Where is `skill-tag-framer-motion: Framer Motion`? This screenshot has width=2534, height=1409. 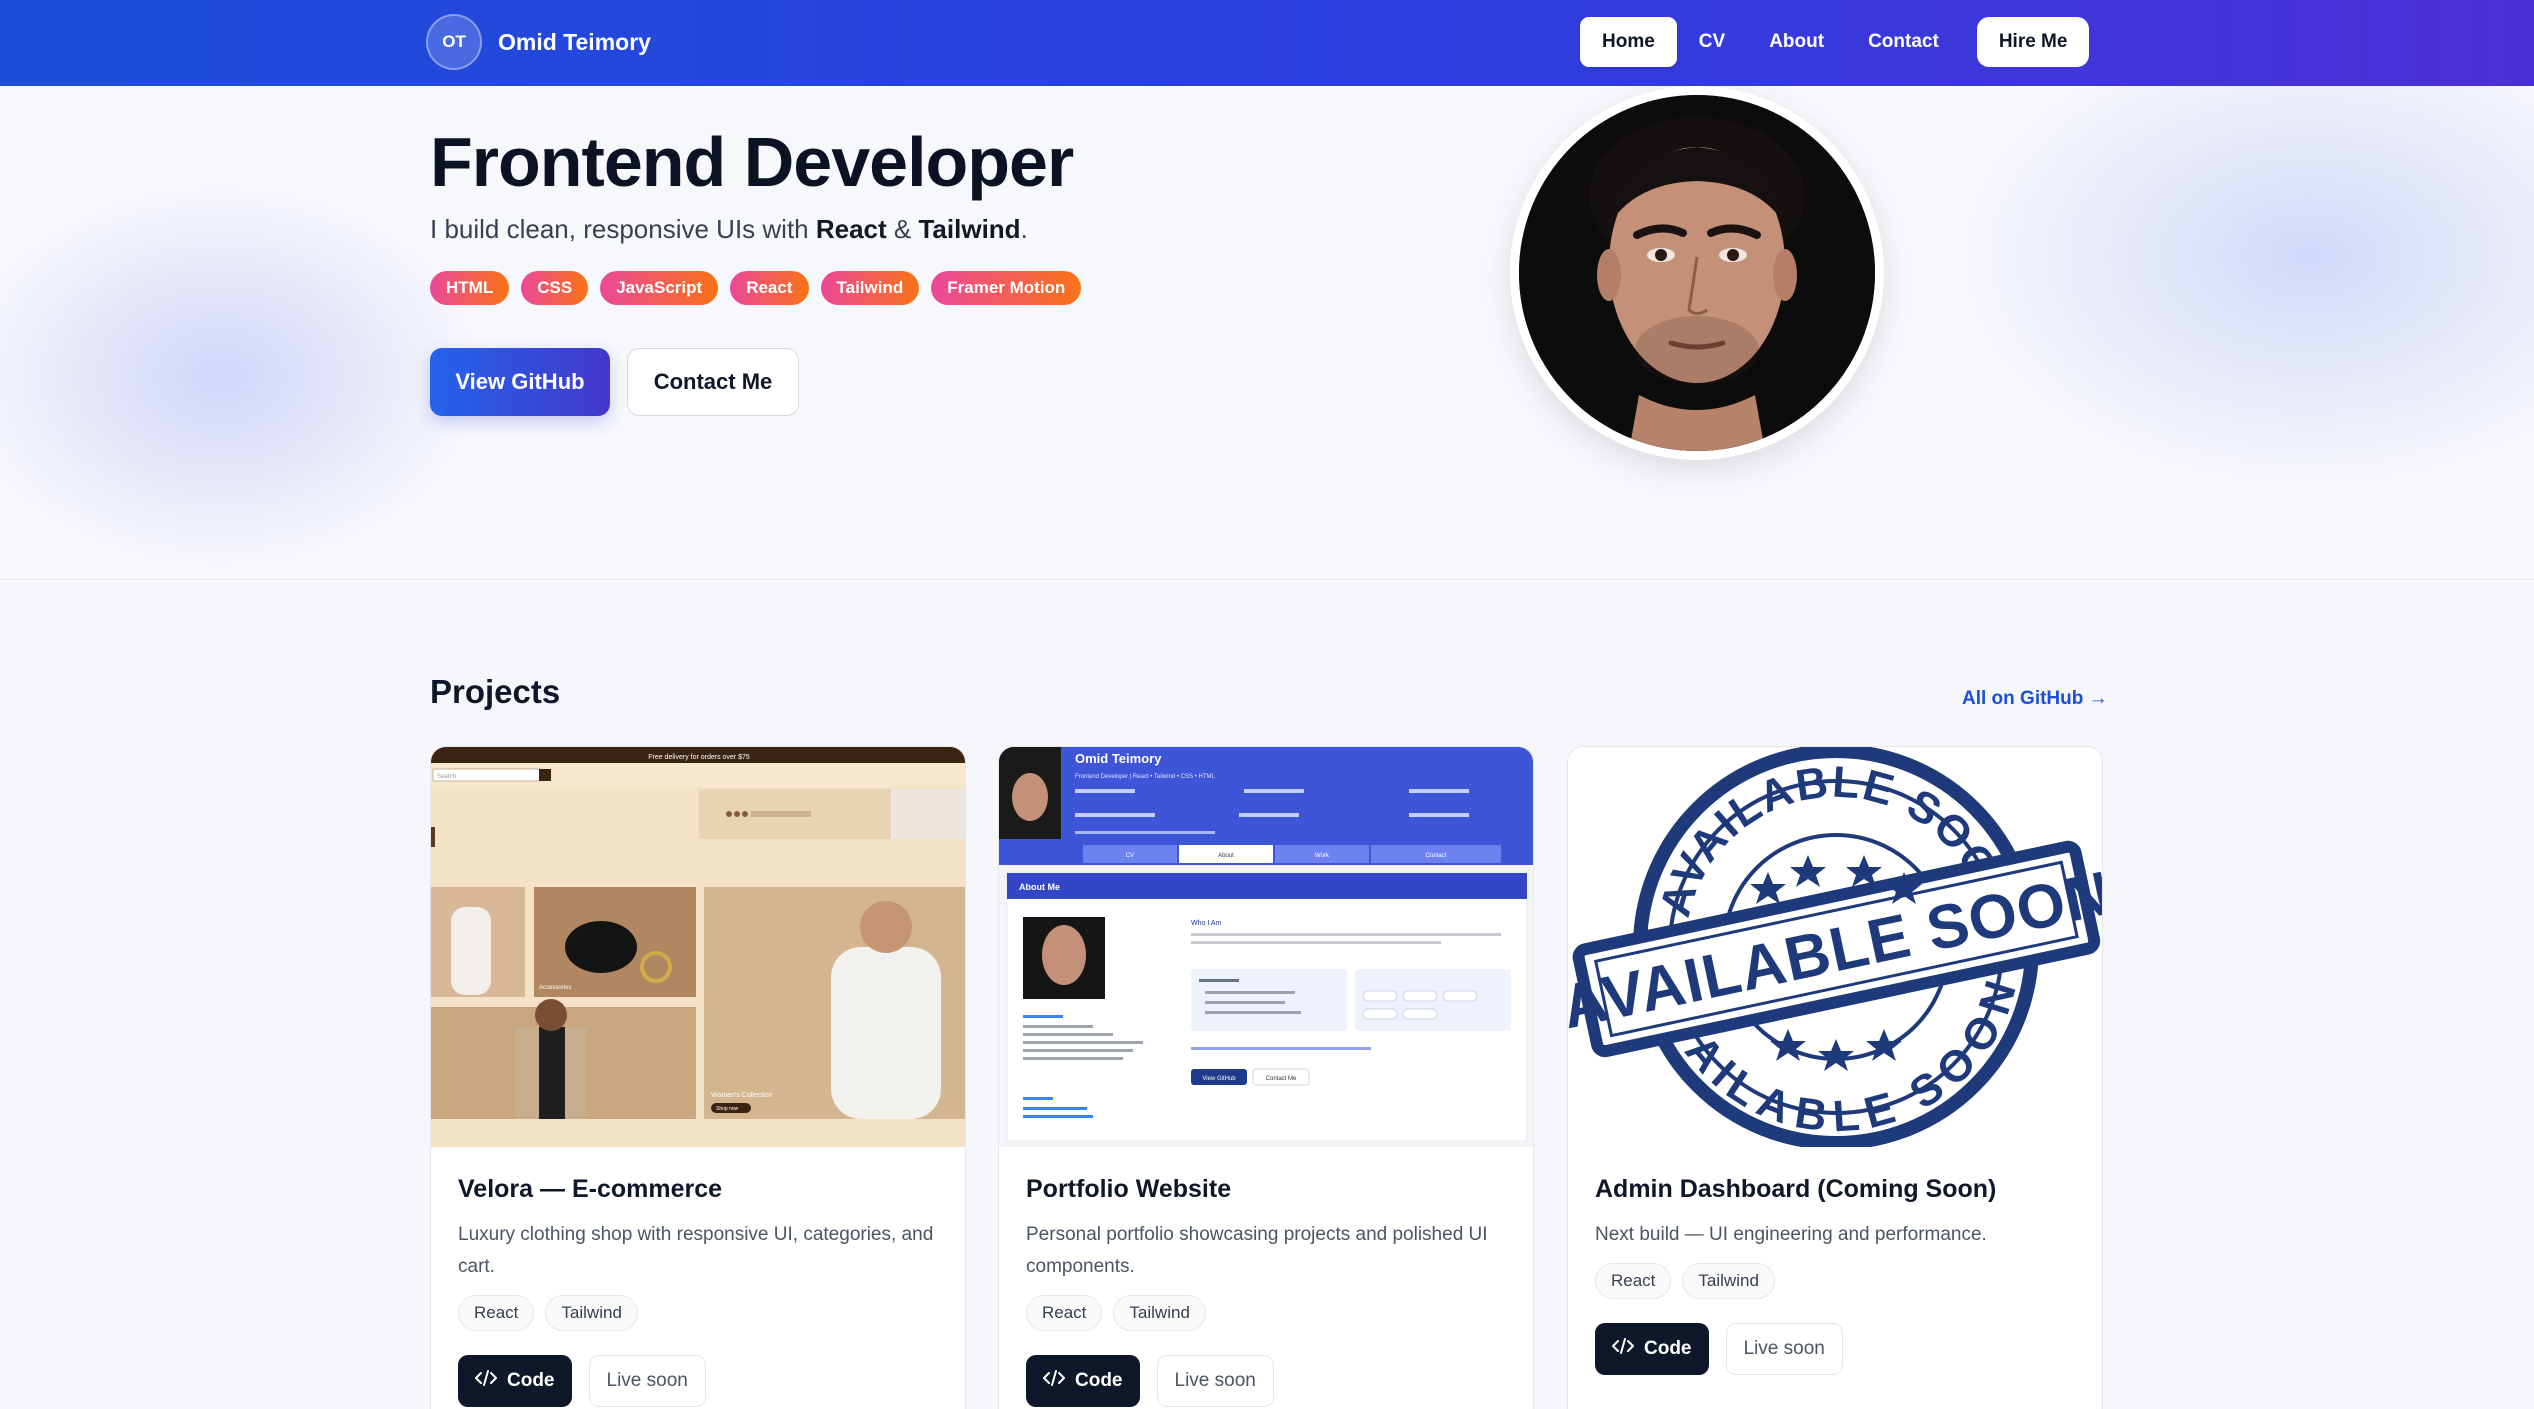
skill-tag-framer-motion: Framer Motion is located at coordinates (1006, 288).